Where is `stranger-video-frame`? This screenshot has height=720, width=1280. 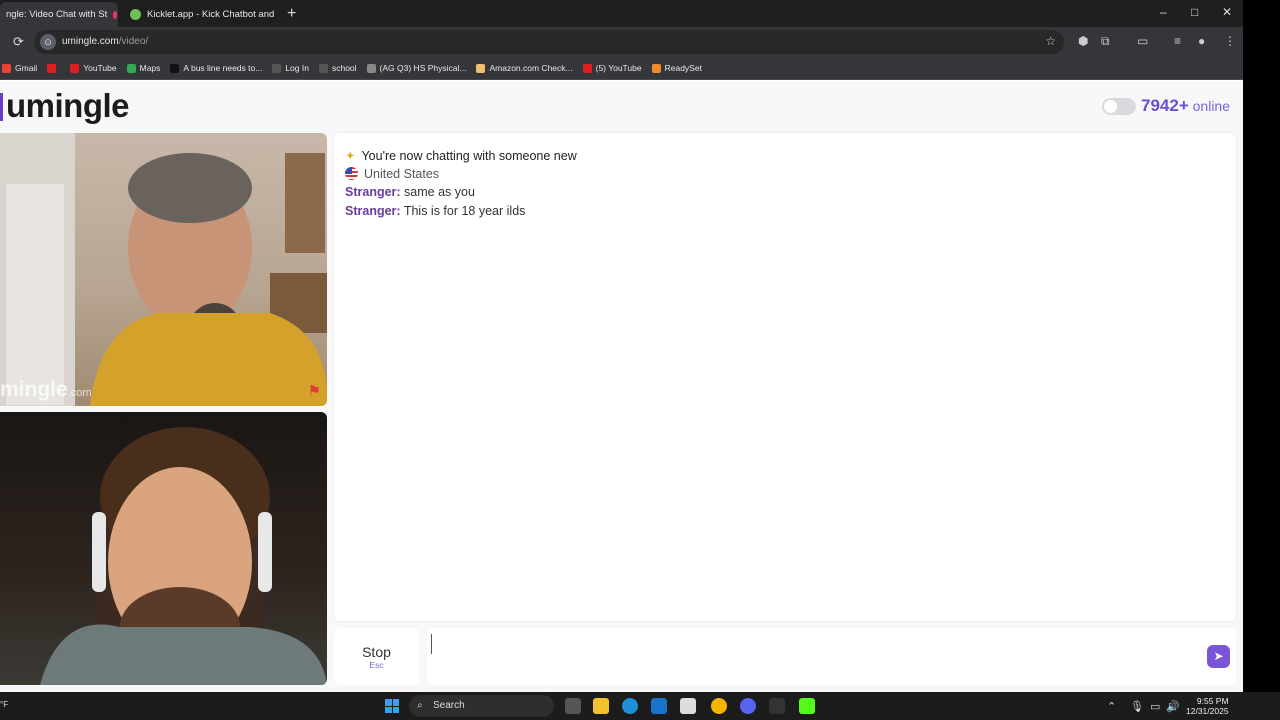 stranger-video-frame is located at coordinates (163, 269).